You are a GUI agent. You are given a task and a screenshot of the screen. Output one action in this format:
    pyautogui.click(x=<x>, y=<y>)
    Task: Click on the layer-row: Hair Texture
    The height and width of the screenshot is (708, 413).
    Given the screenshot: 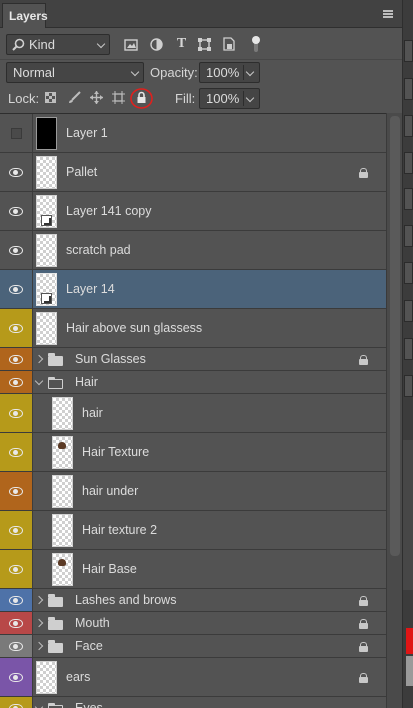 What is the action you would take?
    pyautogui.click(x=193, y=452)
    